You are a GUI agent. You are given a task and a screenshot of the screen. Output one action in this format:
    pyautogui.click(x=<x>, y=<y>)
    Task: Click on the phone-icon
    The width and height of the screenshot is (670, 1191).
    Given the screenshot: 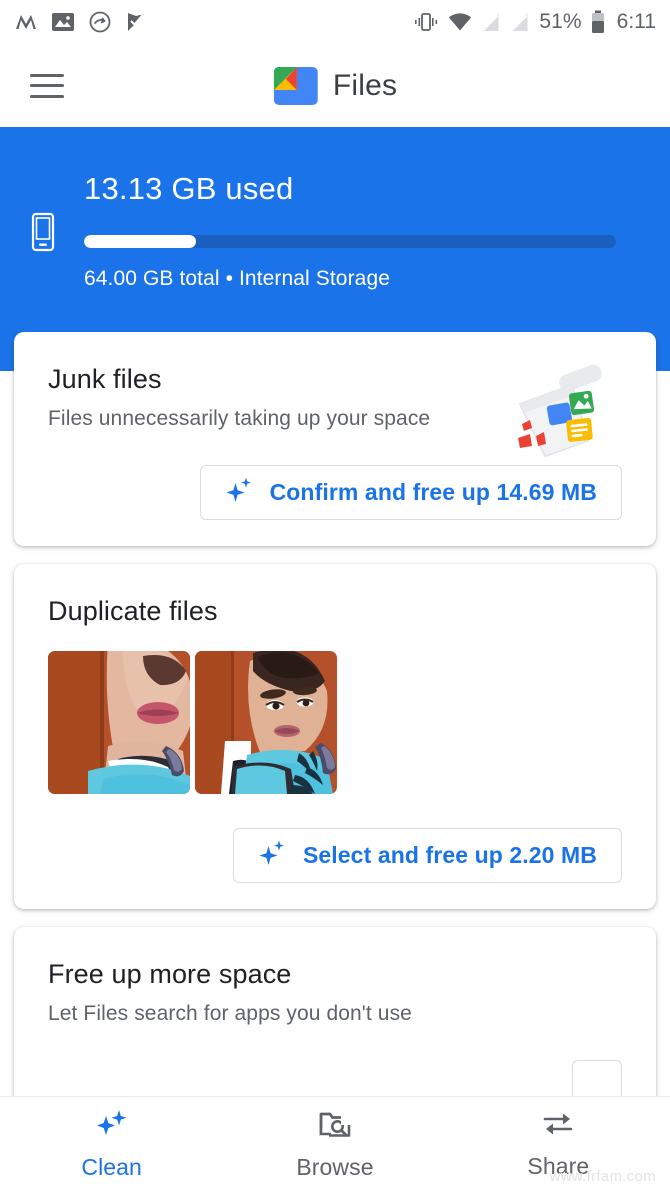 What is the action you would take?
    pyautogui.click(x=43, y=234)
    